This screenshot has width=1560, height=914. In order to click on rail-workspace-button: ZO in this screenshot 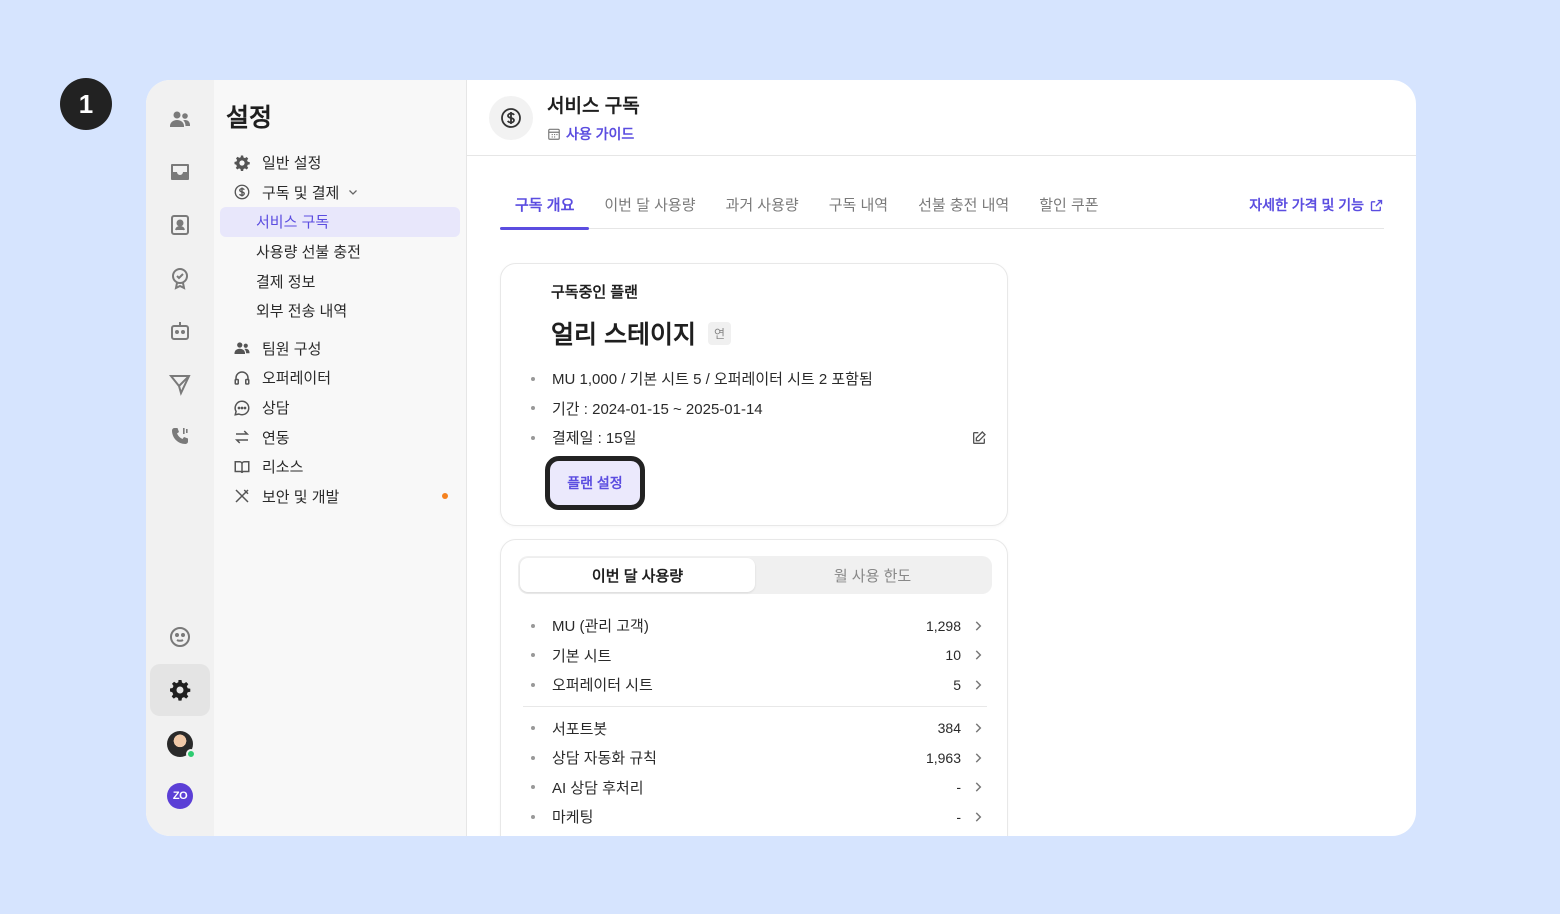, I will do `click(180, 796)`.